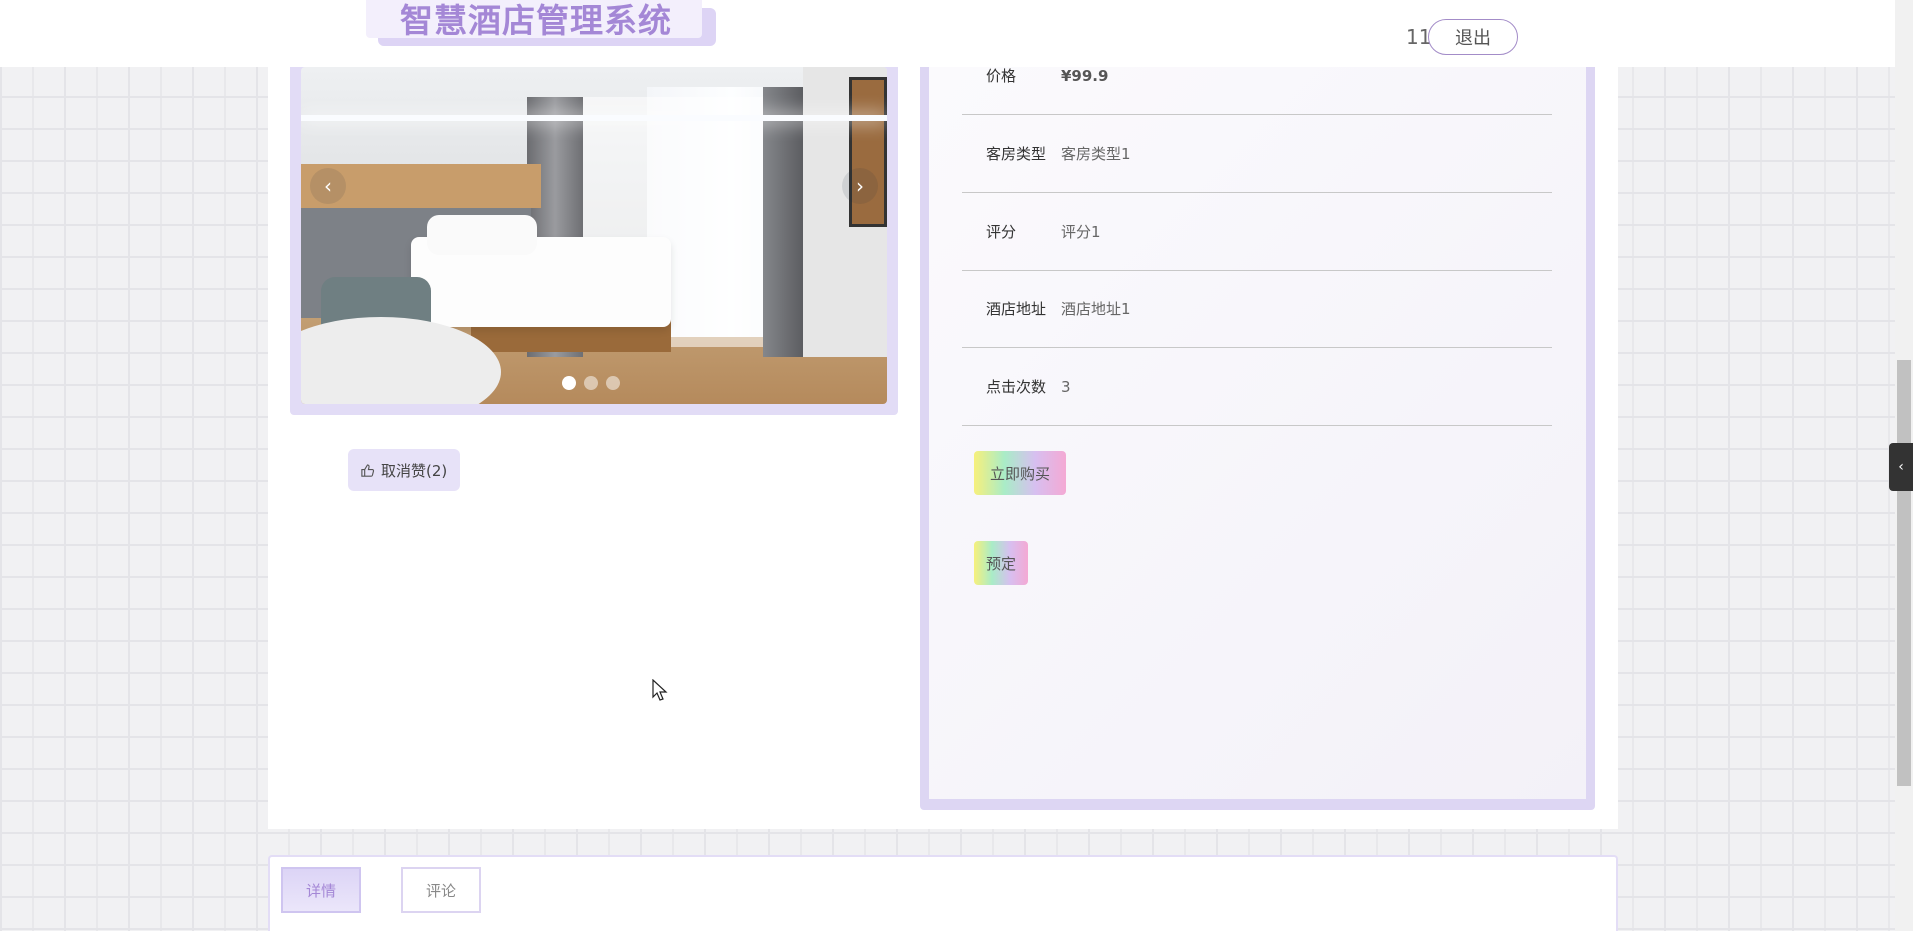  I want to click on app-title: 智慧酒店管理系统, so click(536, 20).